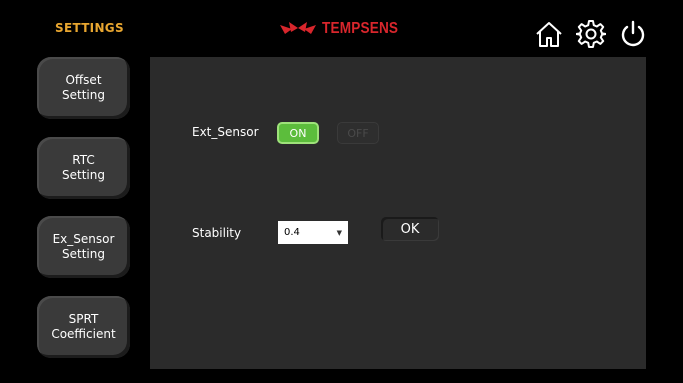  I want to click on ext-sensor-label: Ext_Sensor, so click(225, 132).